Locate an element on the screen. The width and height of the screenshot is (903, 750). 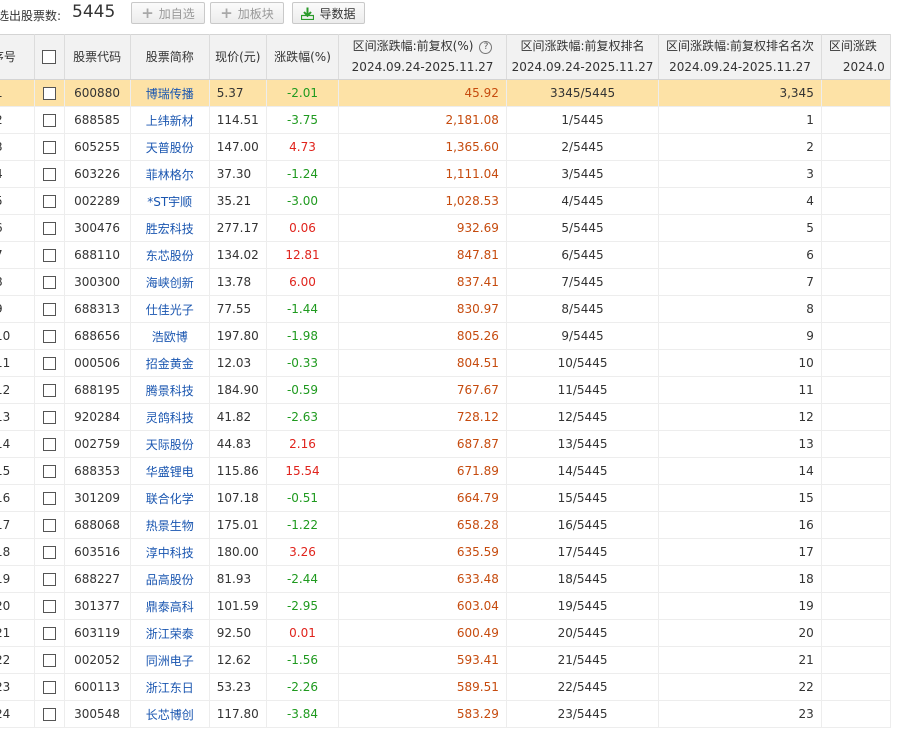
table-row: 22 002052同洲电子12.62-1.56593.4121/544521 is located at coordinates (446, 660).